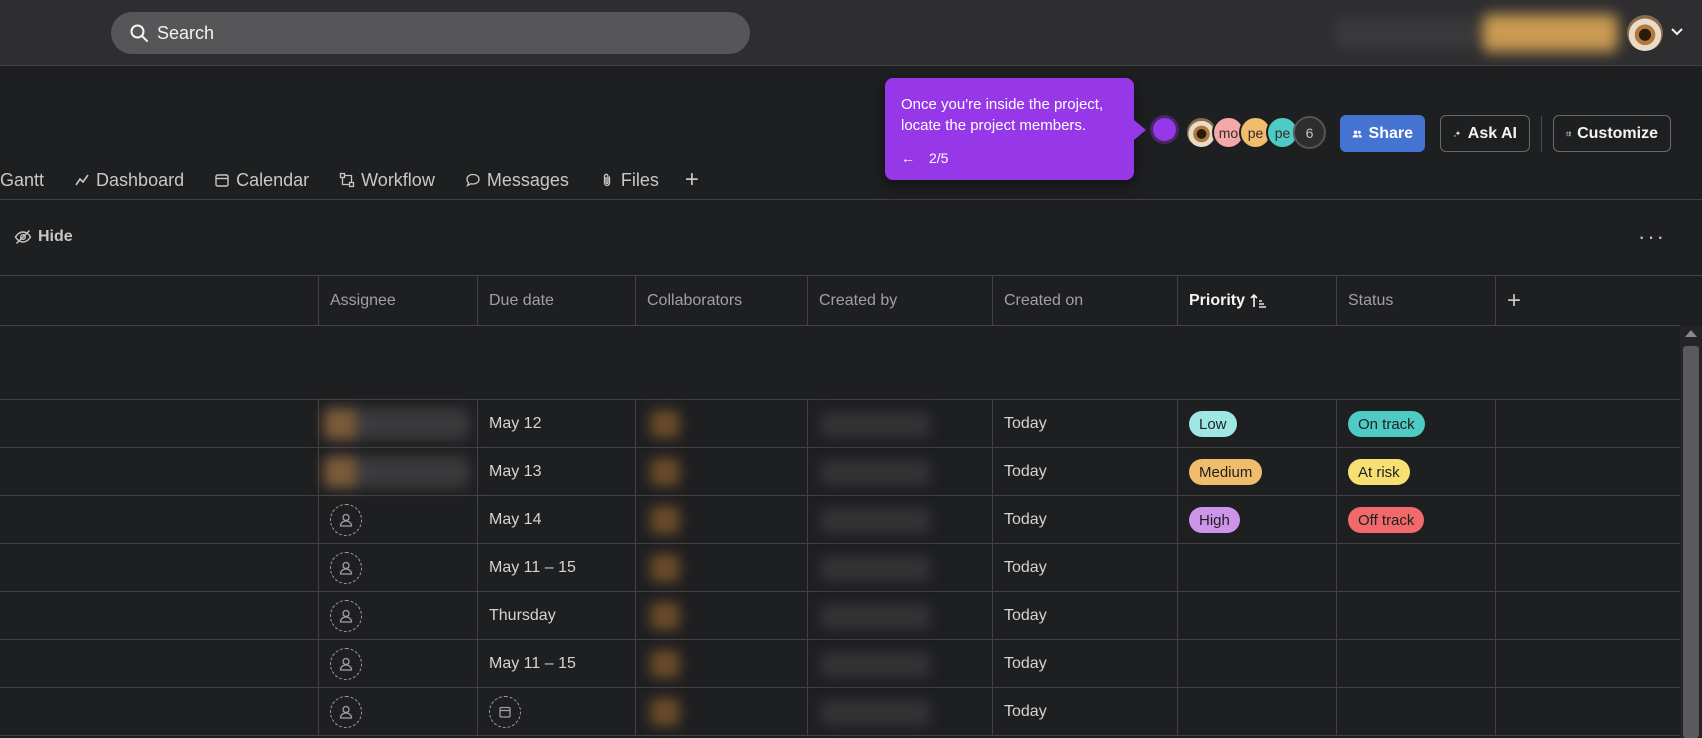 Image resolution: width=1702 pixels, height=738 pixels. I want to click on calendar-icon, so click(505, 712).